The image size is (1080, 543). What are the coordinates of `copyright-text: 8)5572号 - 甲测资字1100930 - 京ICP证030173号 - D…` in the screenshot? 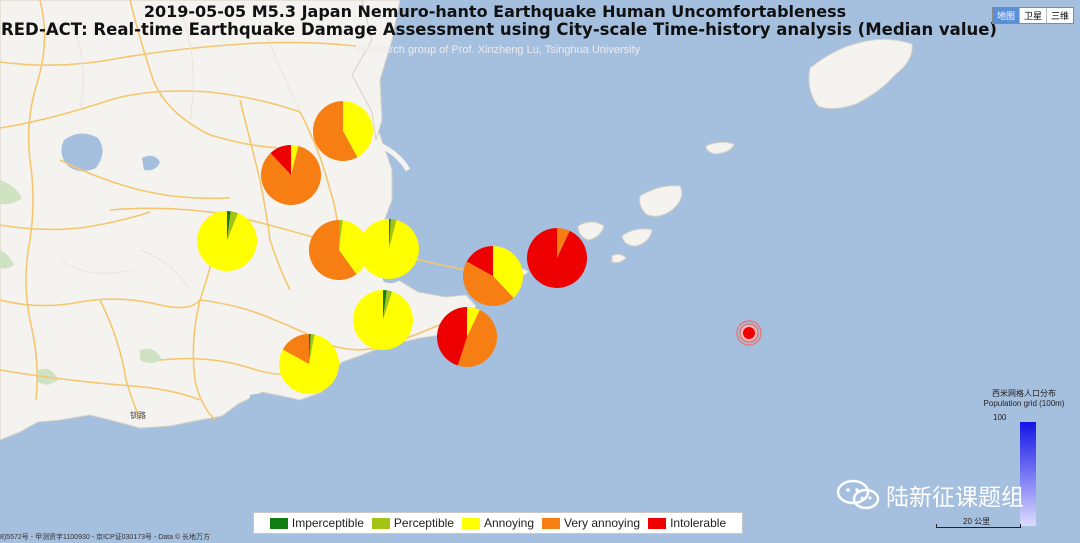 It's located at (105, 537).